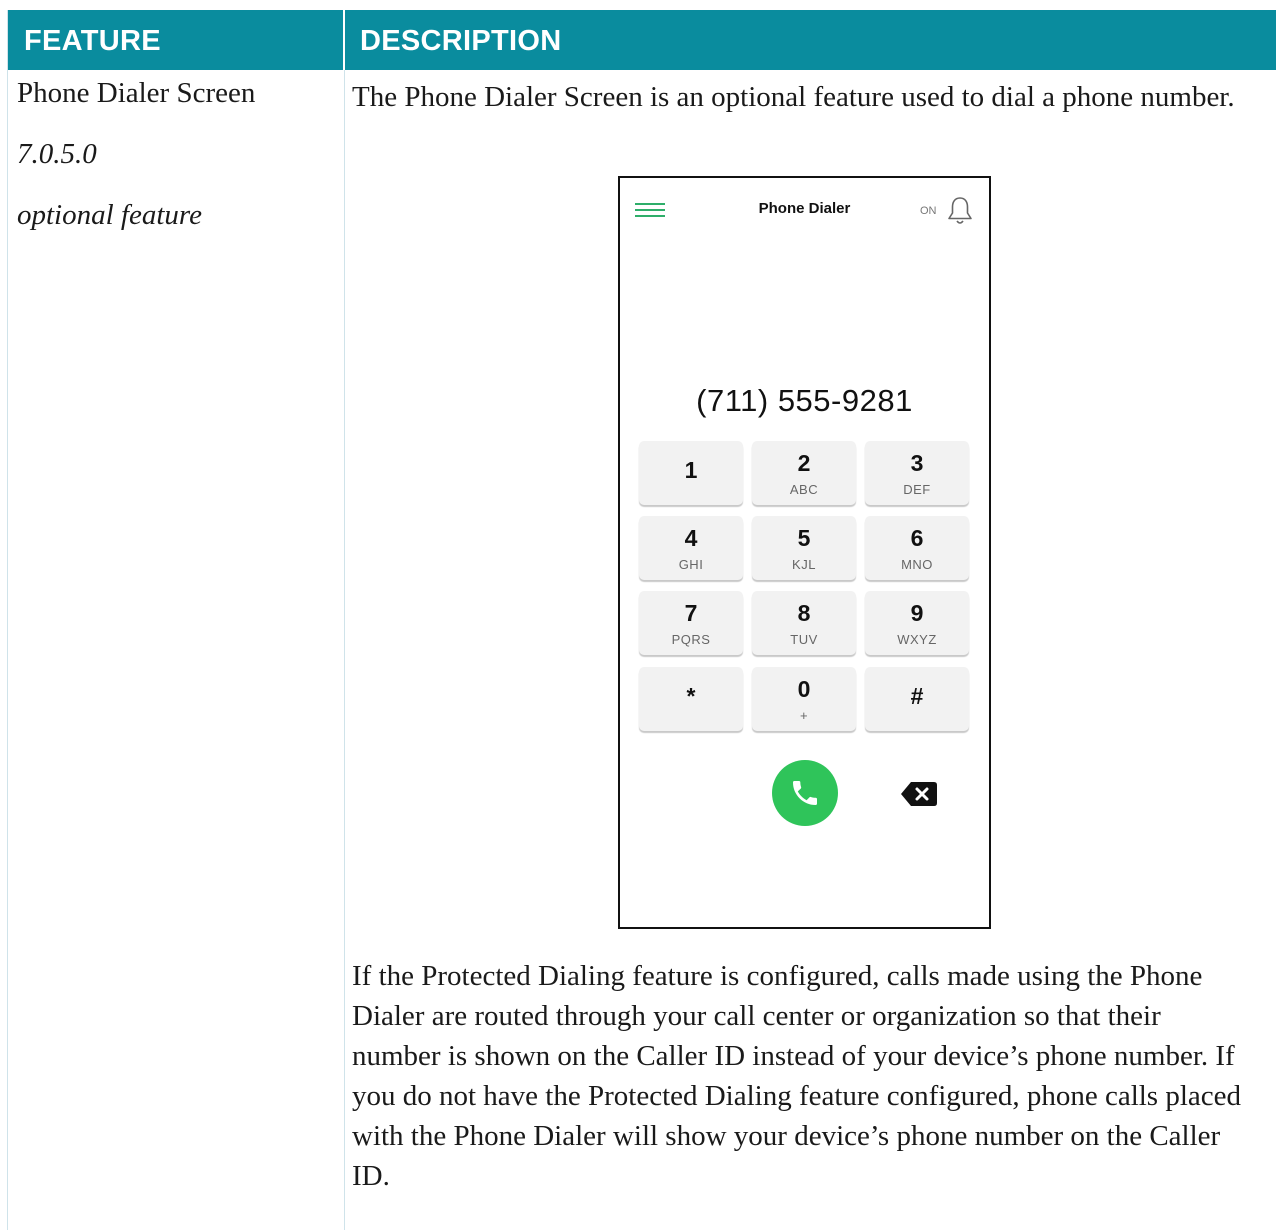 This screenshot has width=1276, height=1230. What do you see at coordinates (691, 564) in the screenshot?
I see `key-letters: GHI` at bounding box center [691, 564].